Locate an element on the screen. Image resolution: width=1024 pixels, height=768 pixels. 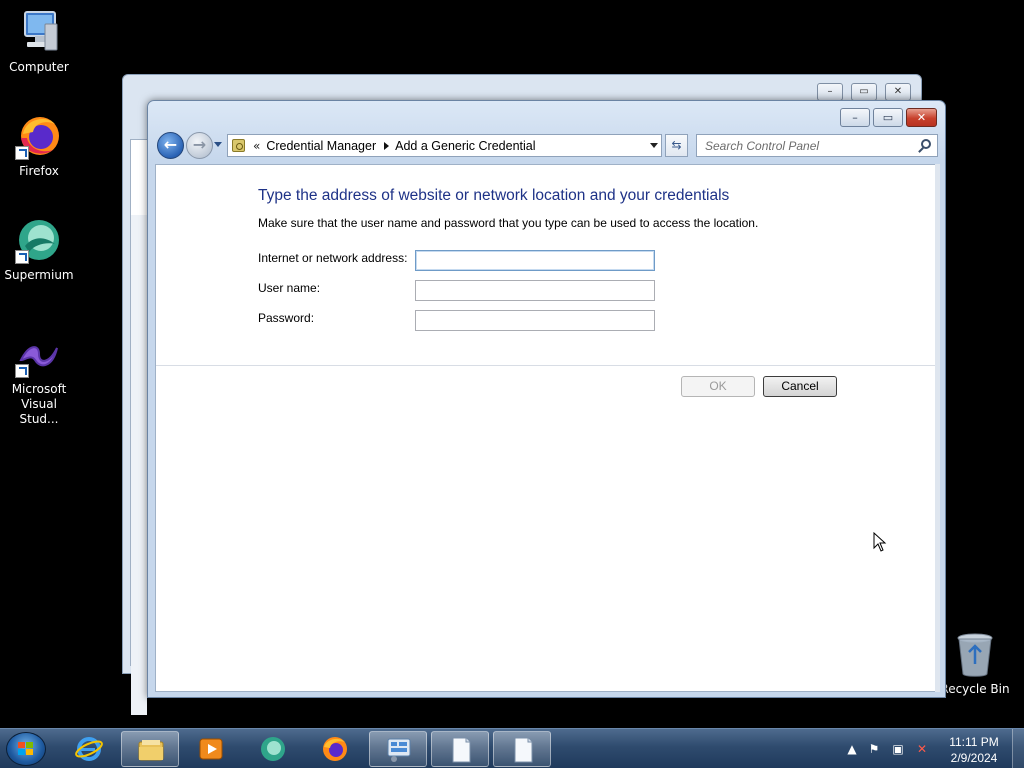
background-window-strip is located at coordinates (139, 465).